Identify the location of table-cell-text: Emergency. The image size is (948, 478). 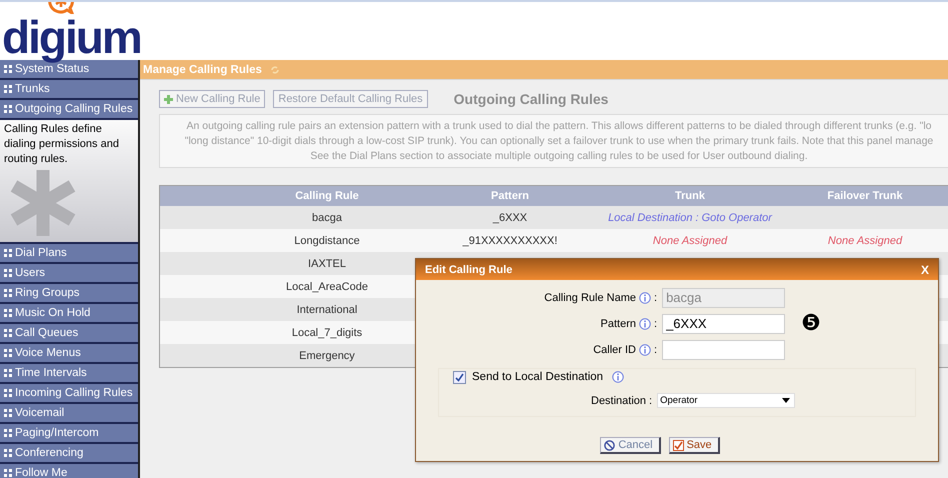
(327, 356).